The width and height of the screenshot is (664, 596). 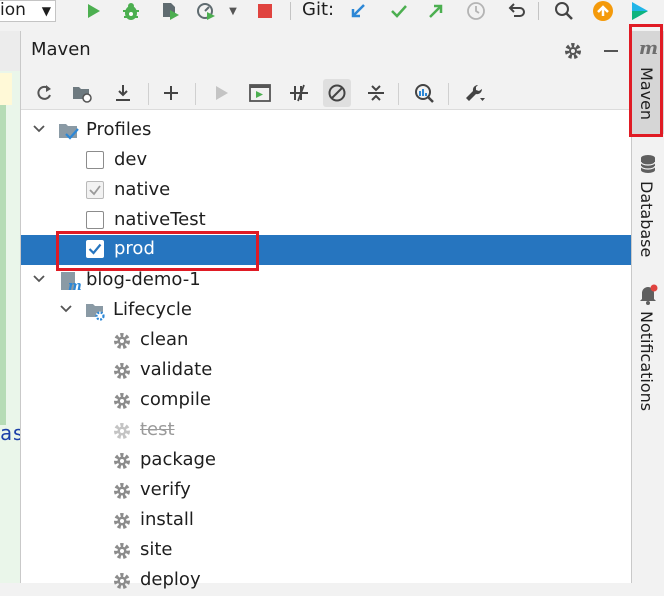 What do you see at coordinates (3, 265) in the screenshot?
I see `gutter-scrollbar` at bounding box center [3, 265].